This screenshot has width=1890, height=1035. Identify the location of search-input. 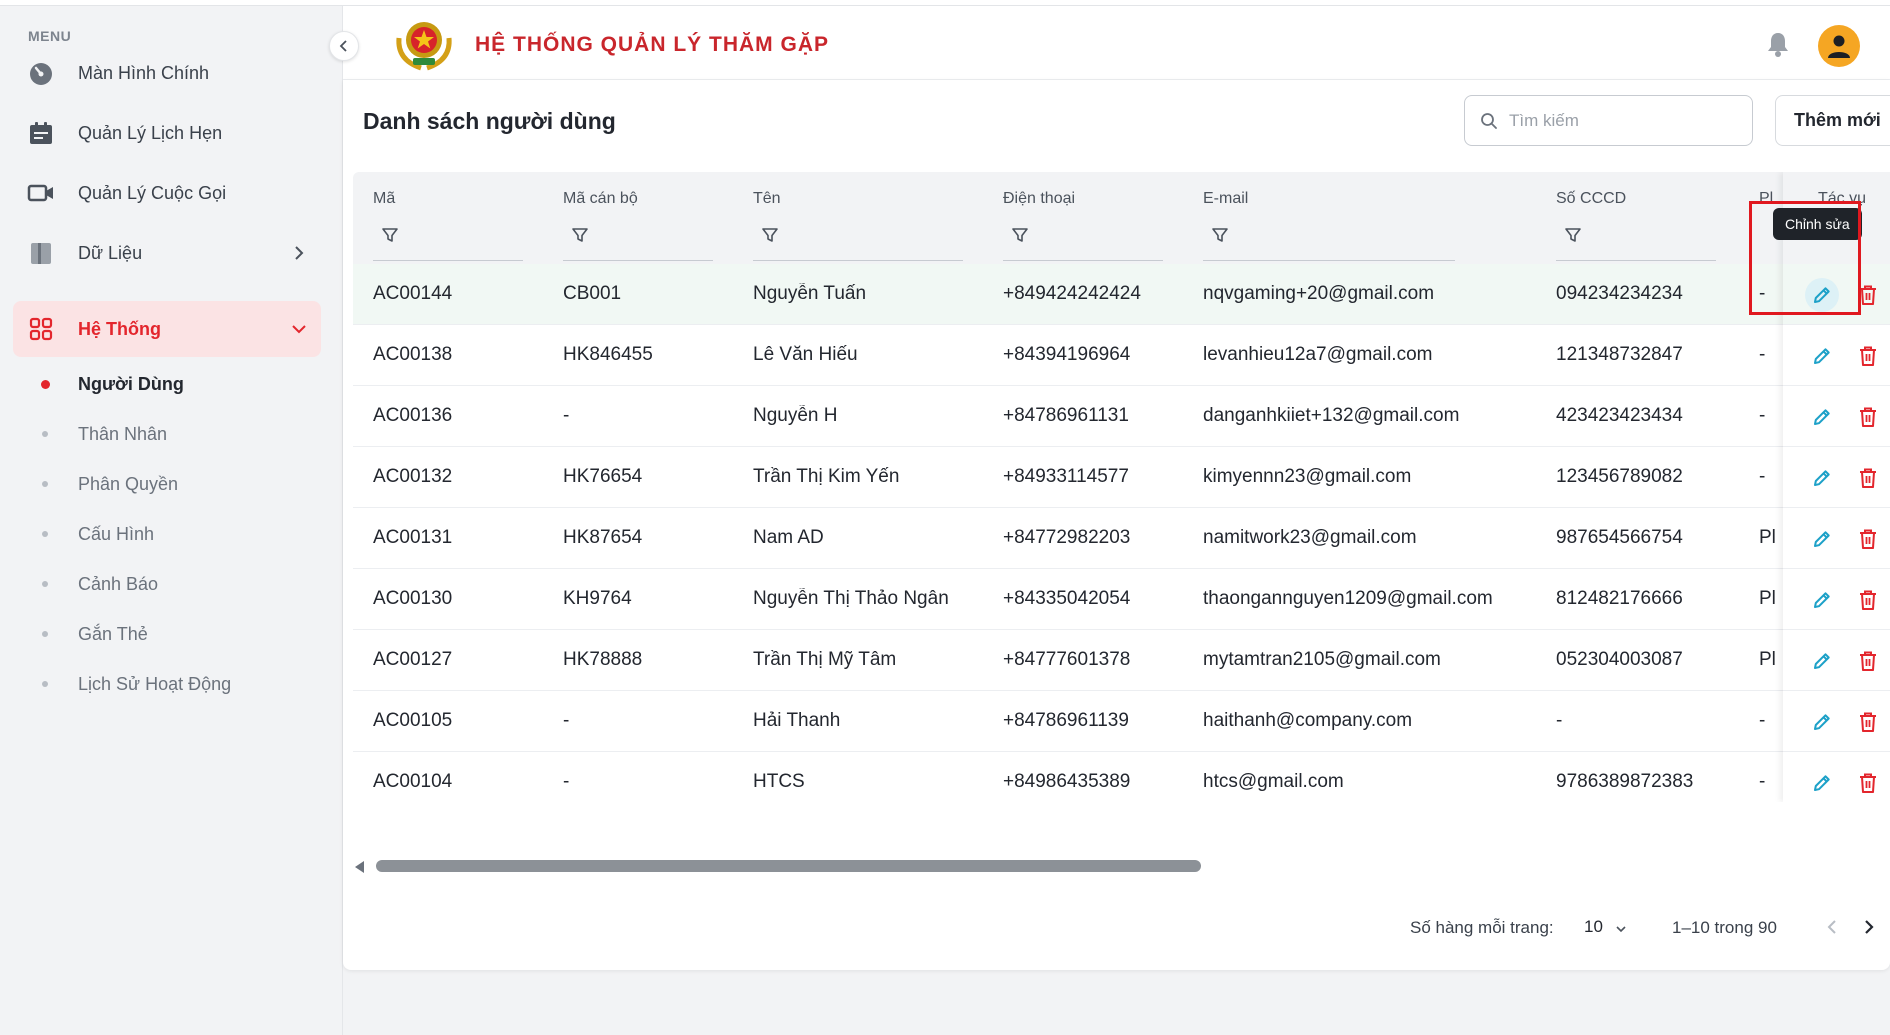
(1624, 121).